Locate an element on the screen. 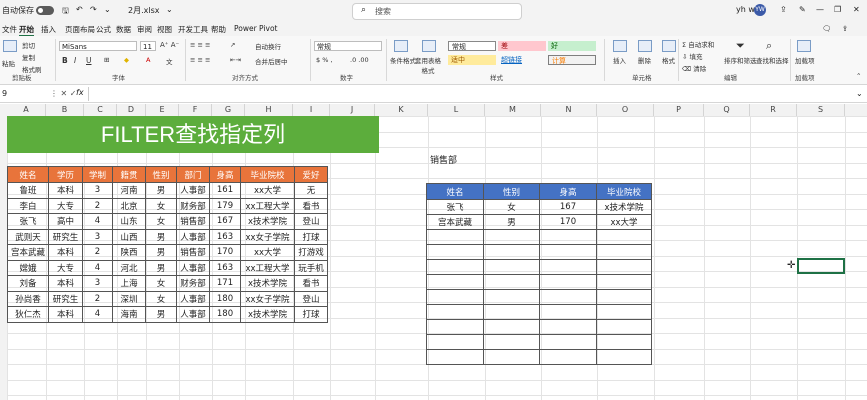 Image resolution: width=867 pixels, height=400 pixels. share-menu-icon: ⇪ is located at coordinates (845, 28).